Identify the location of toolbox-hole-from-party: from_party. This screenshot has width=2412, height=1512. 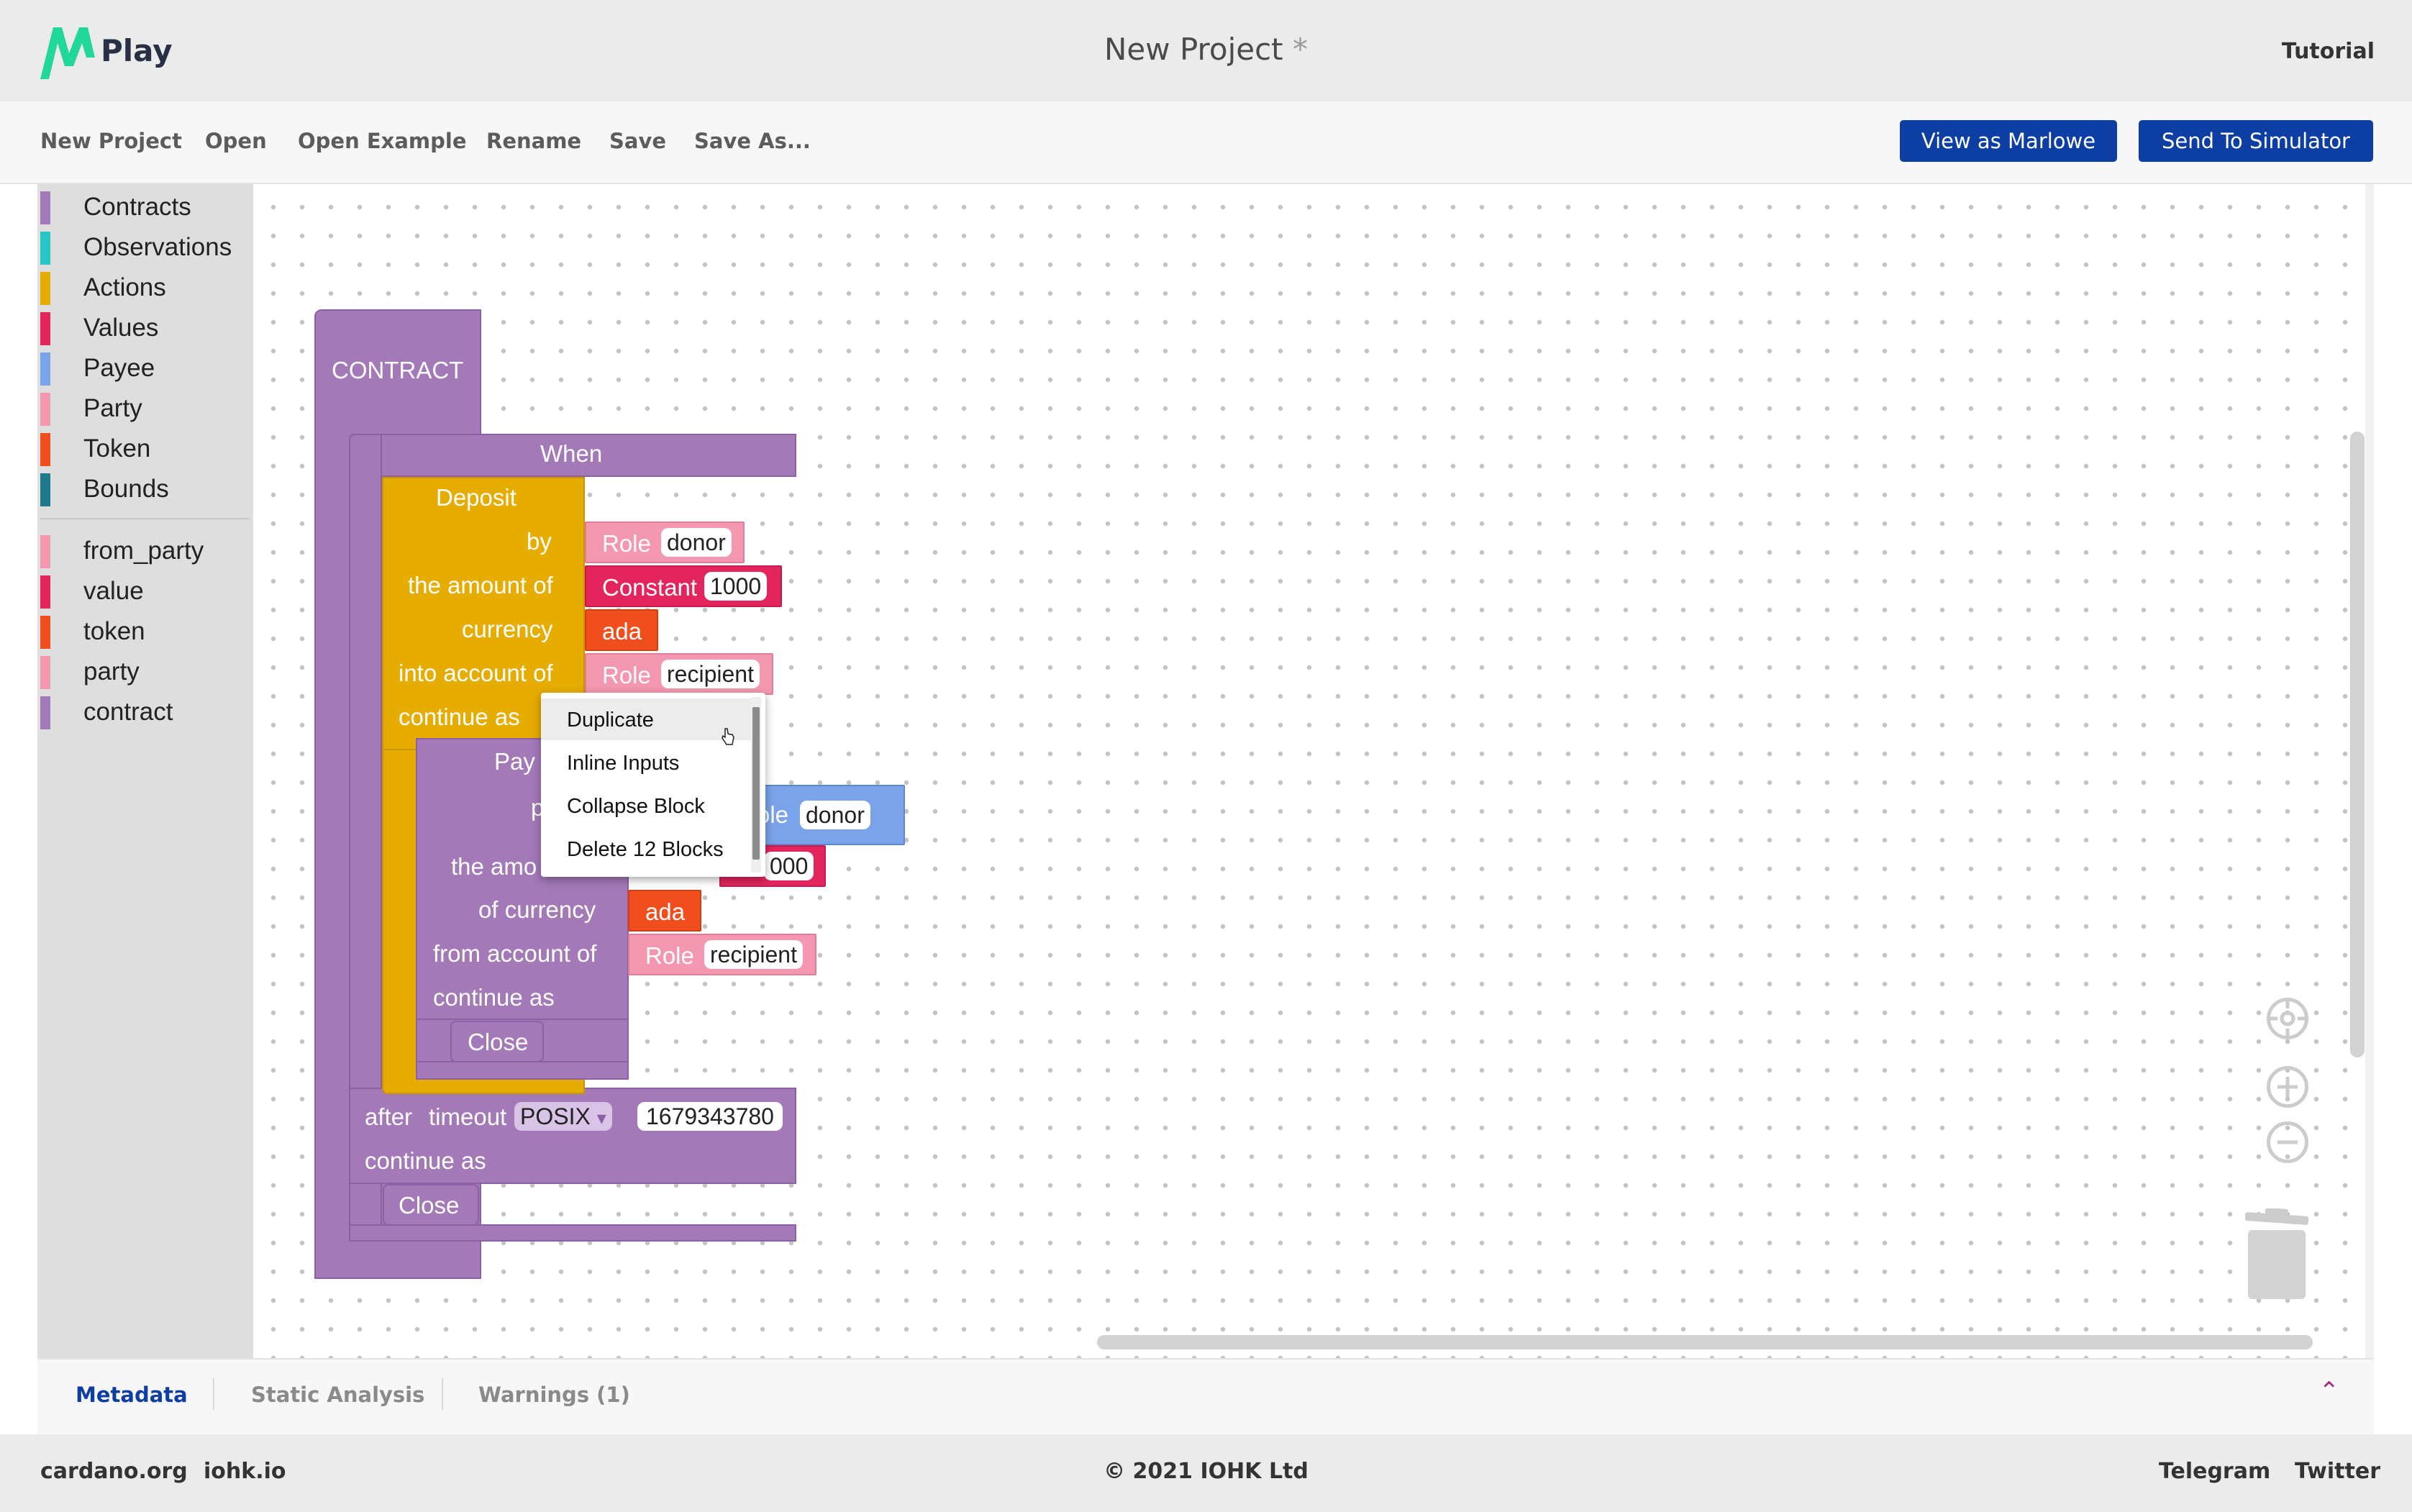
(145, 550).